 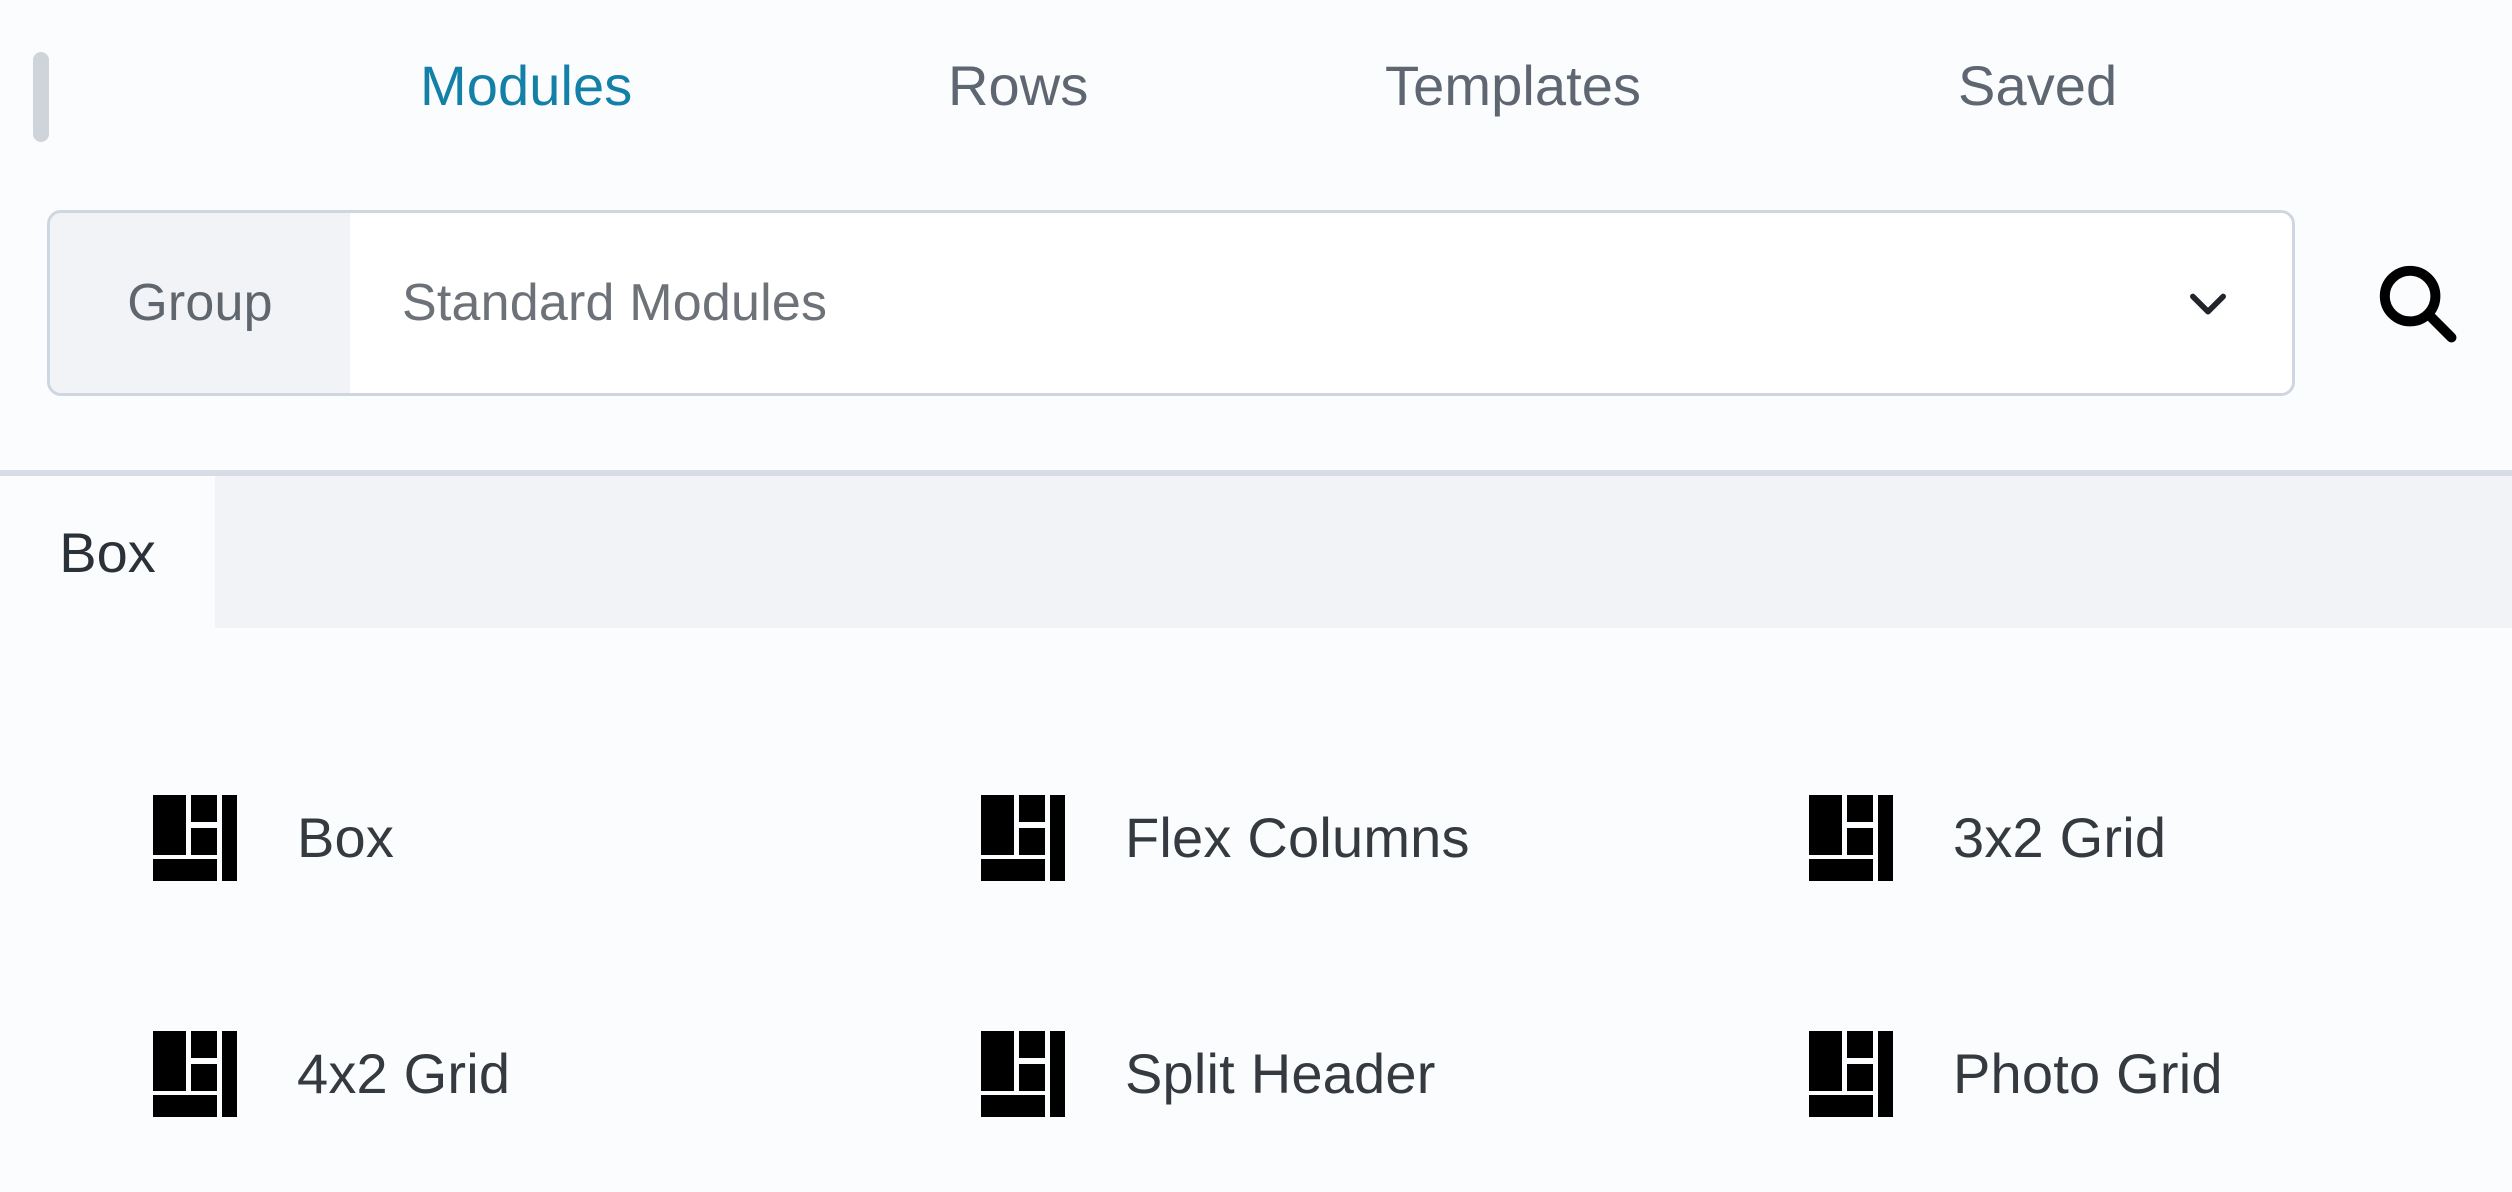 What do you see at coordinates (404, 1073) in the screenshot?
I see `module-label: 4x2 Grid` at bounding box center [404, 1073].